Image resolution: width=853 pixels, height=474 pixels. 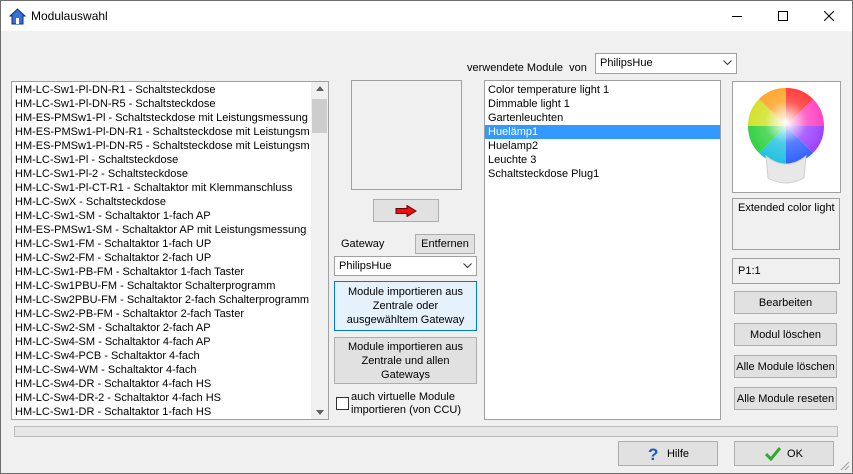 I want to click on list-item: HM-LC-Sw4-WM - Schaltaktor 4-fach, so click(x=160, y=370).